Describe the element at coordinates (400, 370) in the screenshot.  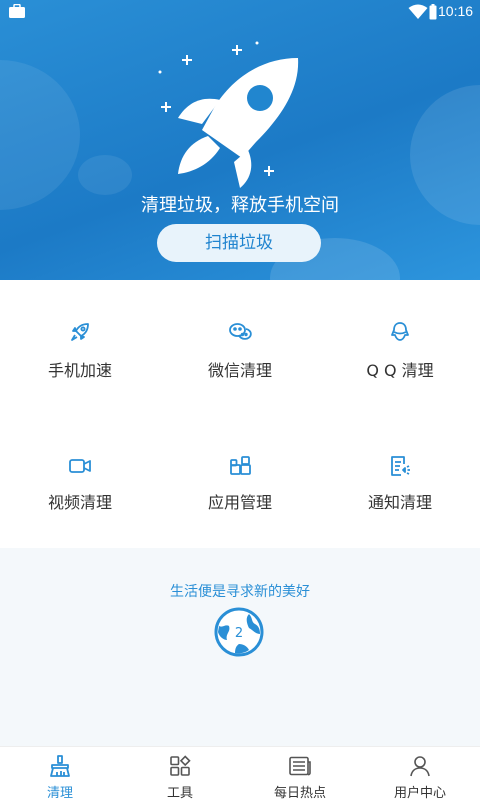
I see `feature-label: Q Q 清理` at that location.